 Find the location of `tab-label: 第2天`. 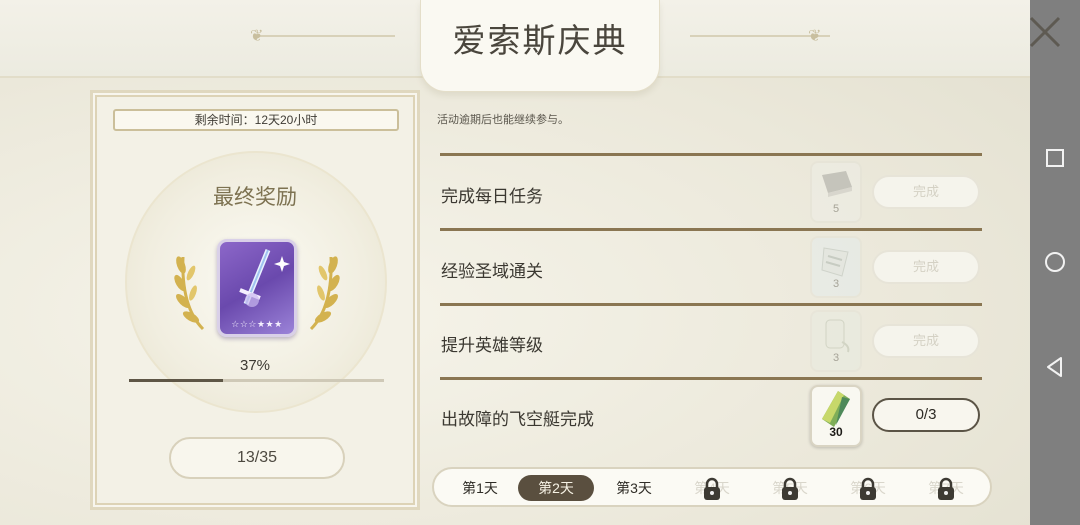

tab-label: 第2天 is located at coordinates (556, 488).